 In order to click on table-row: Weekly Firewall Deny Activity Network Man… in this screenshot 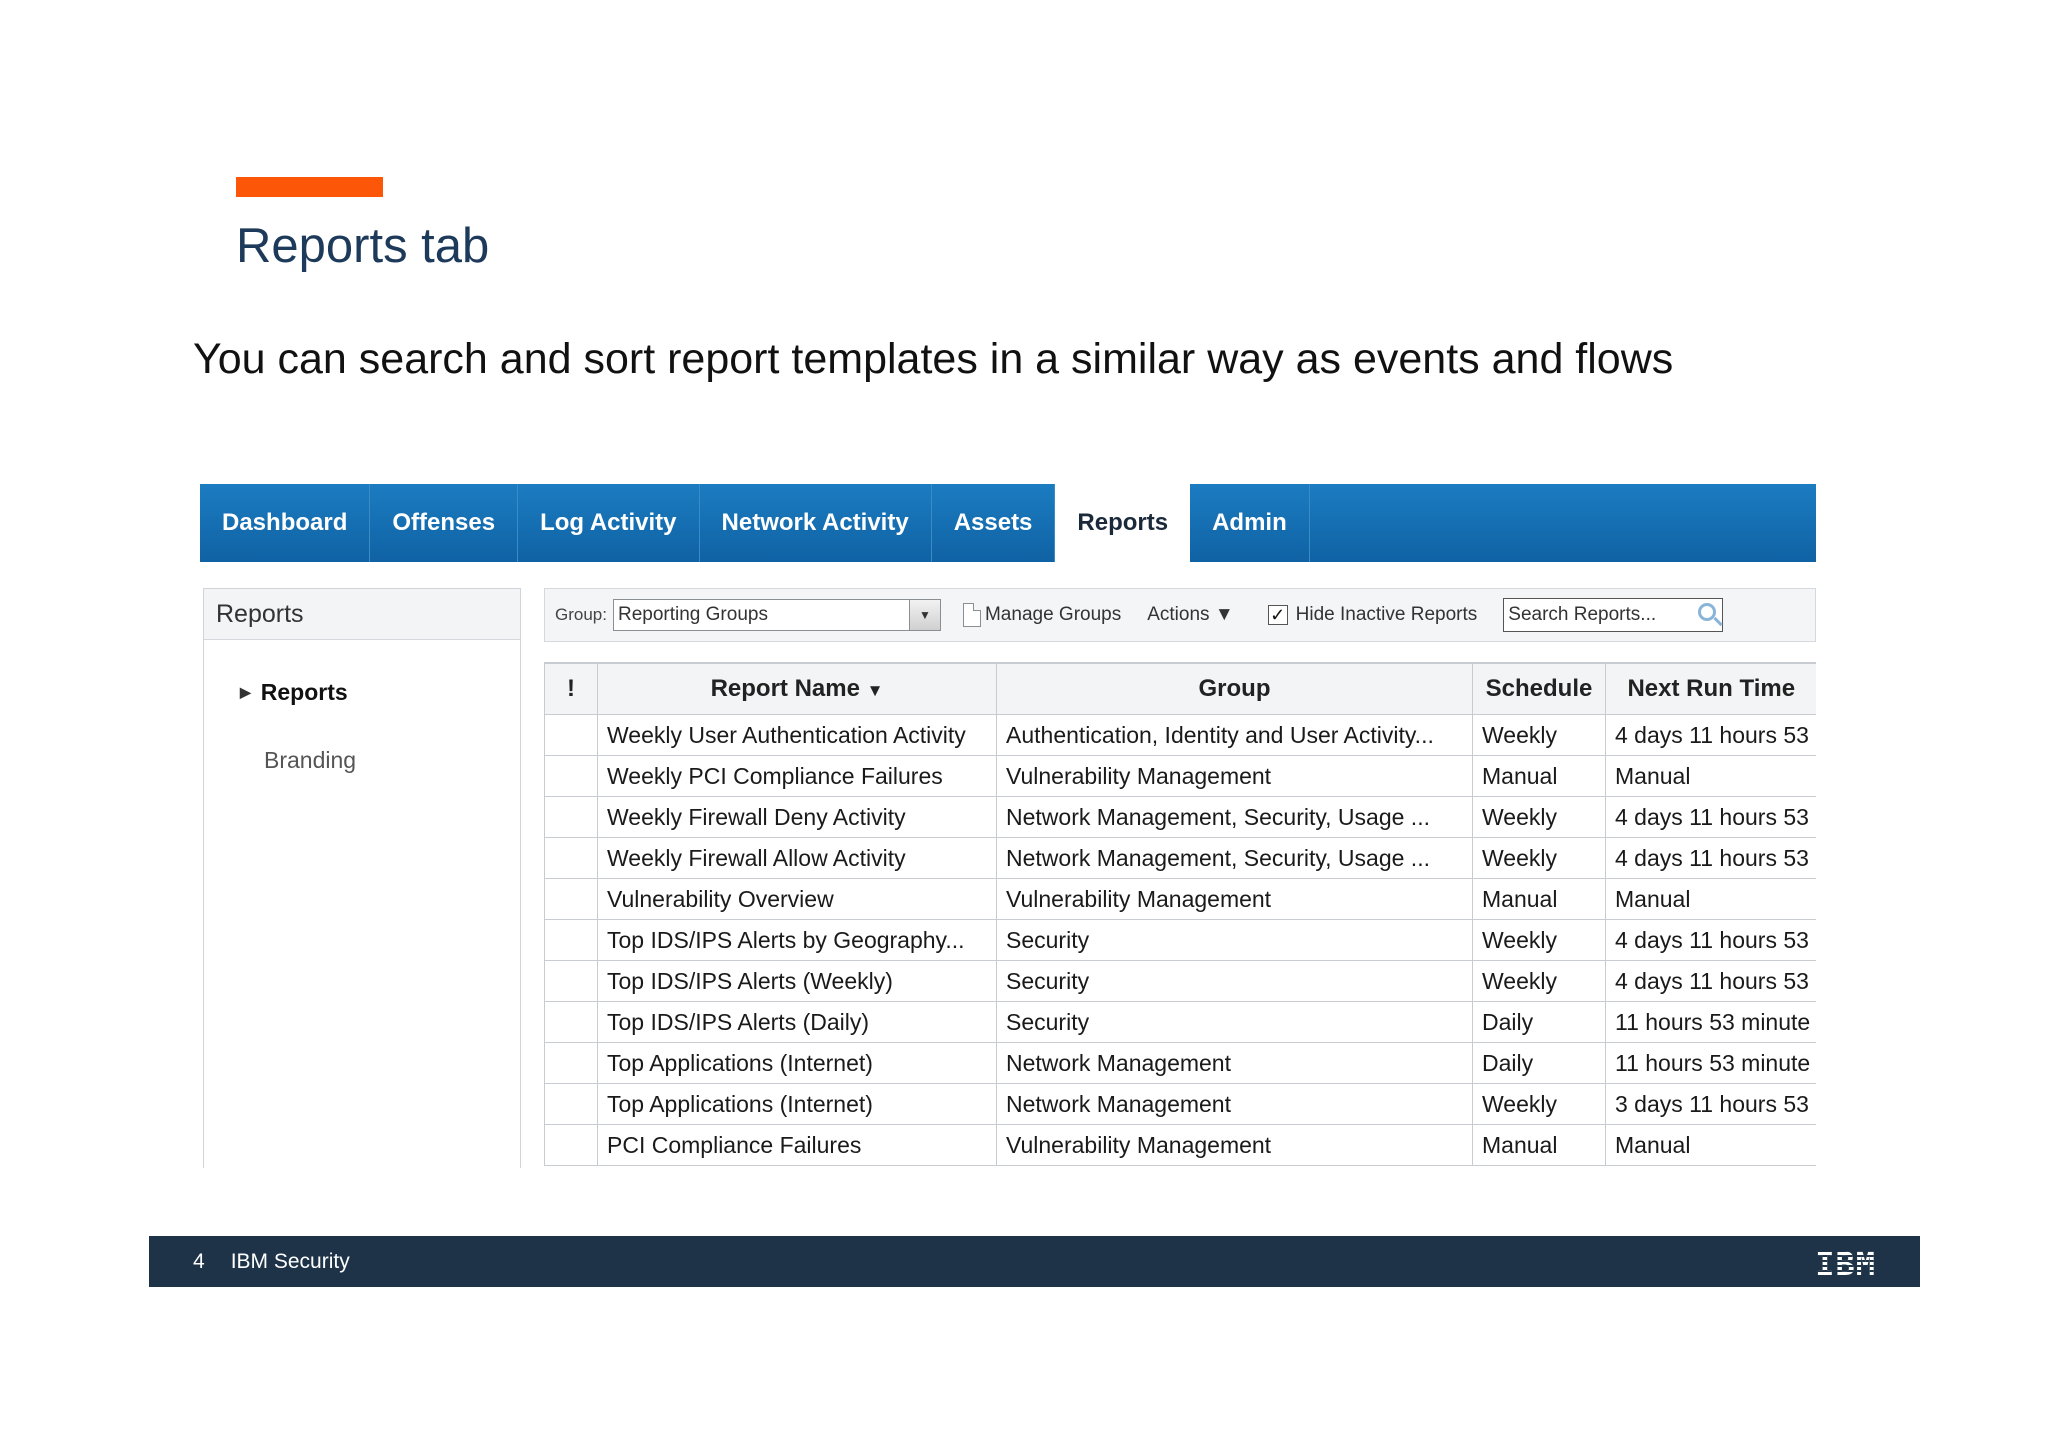, I will do `click(1180, 817)`.